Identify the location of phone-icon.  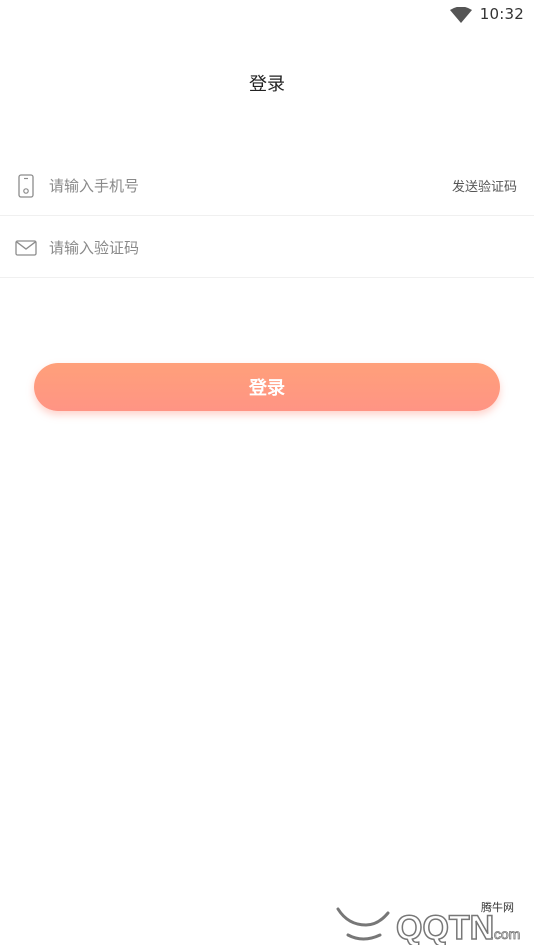
(26, 185).